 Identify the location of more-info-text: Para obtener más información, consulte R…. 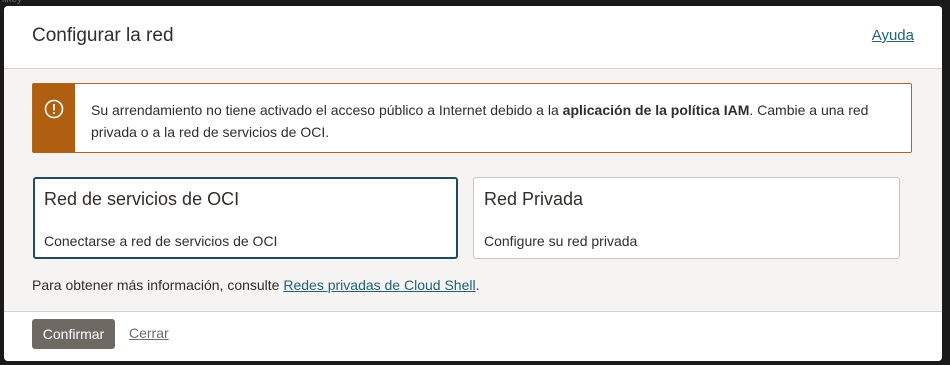
(255, 285).